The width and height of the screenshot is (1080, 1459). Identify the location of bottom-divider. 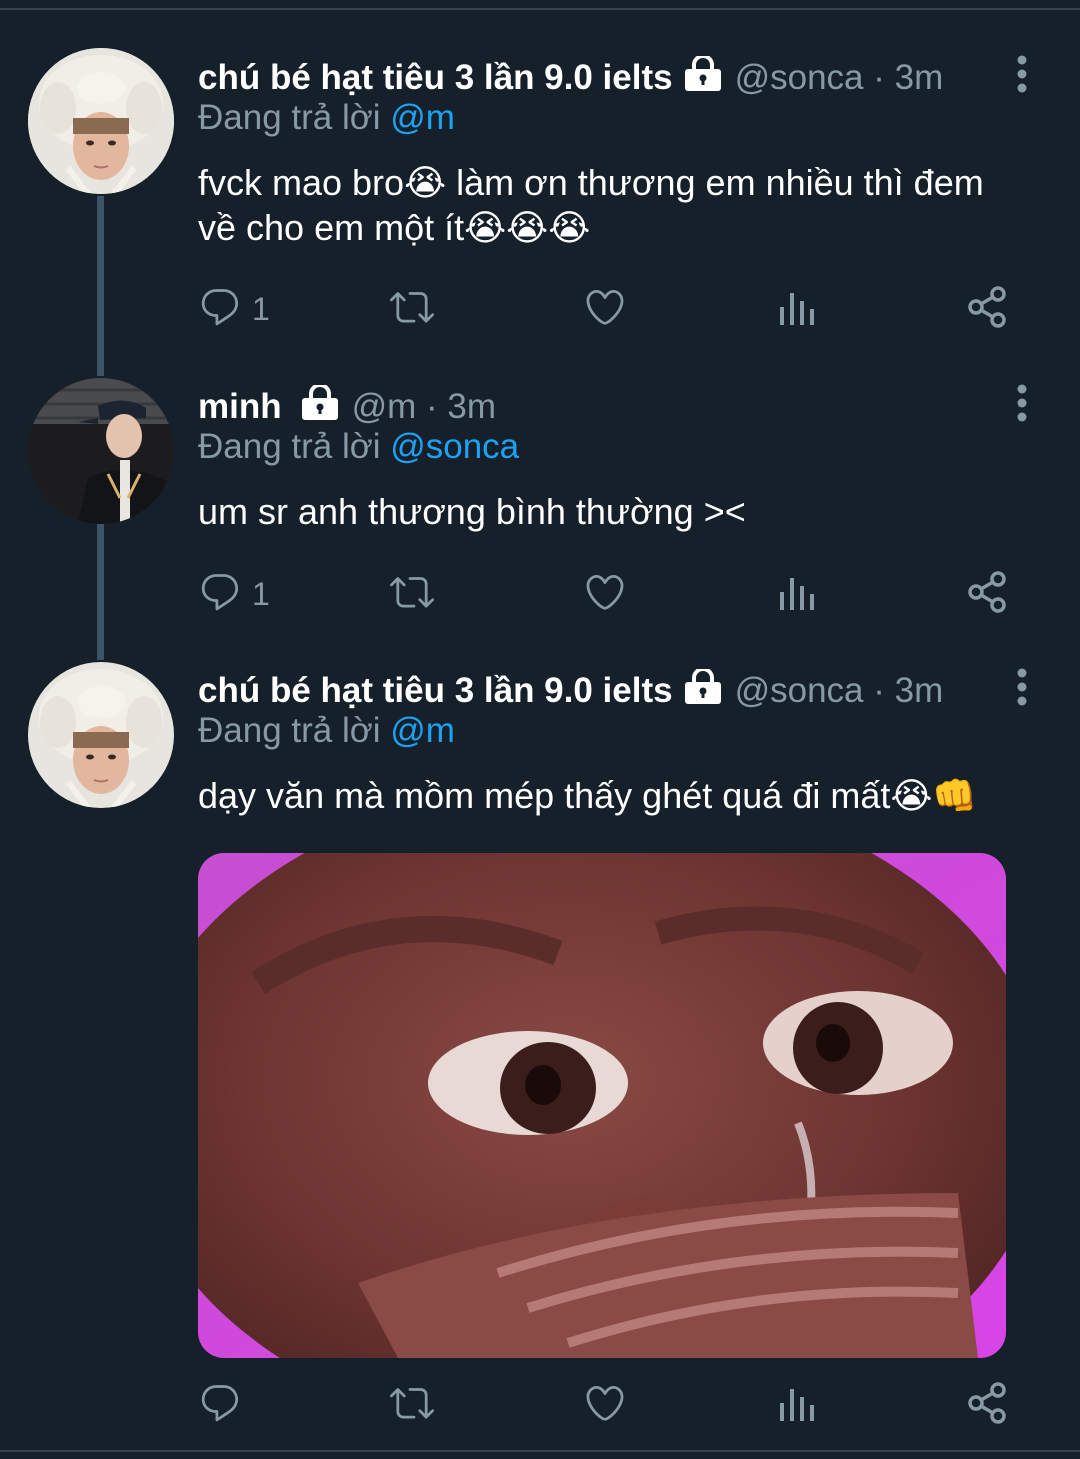
(540, 1451).